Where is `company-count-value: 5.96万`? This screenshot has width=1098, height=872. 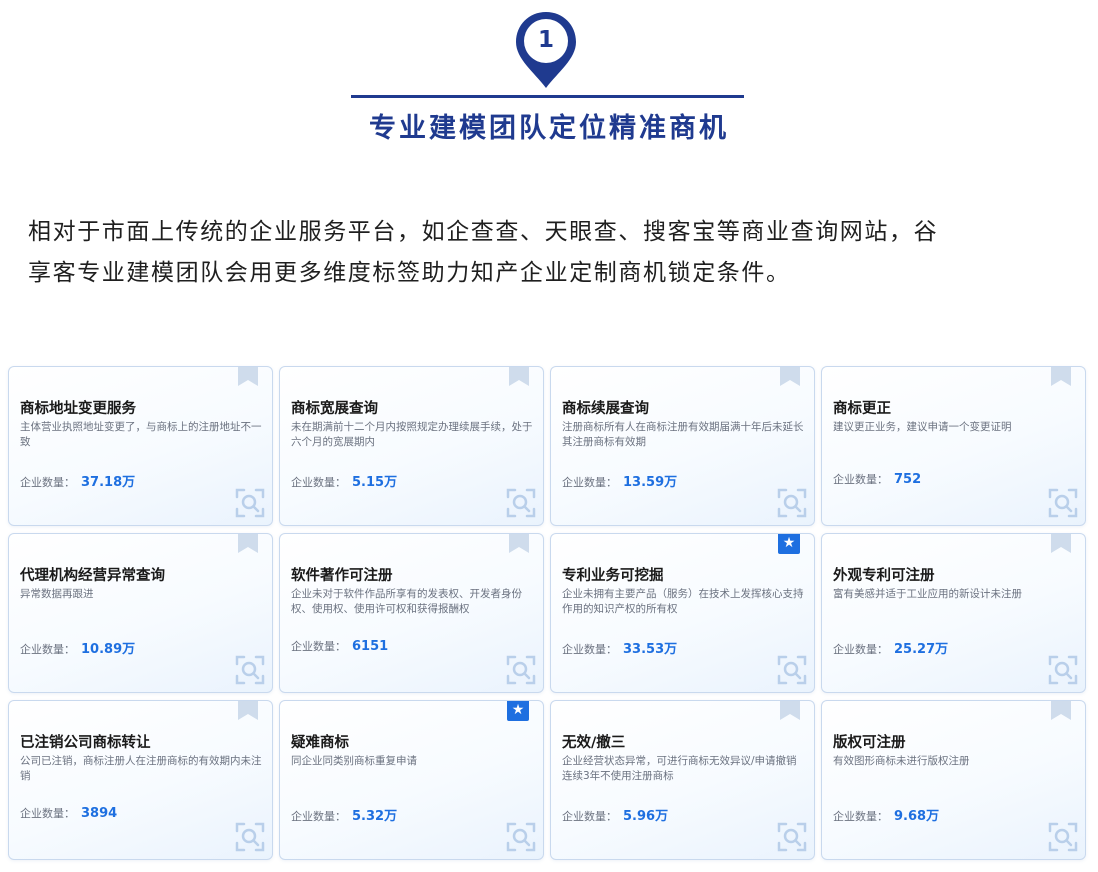
company-count-value: 5.96万 is located at coordinates (646, 816).